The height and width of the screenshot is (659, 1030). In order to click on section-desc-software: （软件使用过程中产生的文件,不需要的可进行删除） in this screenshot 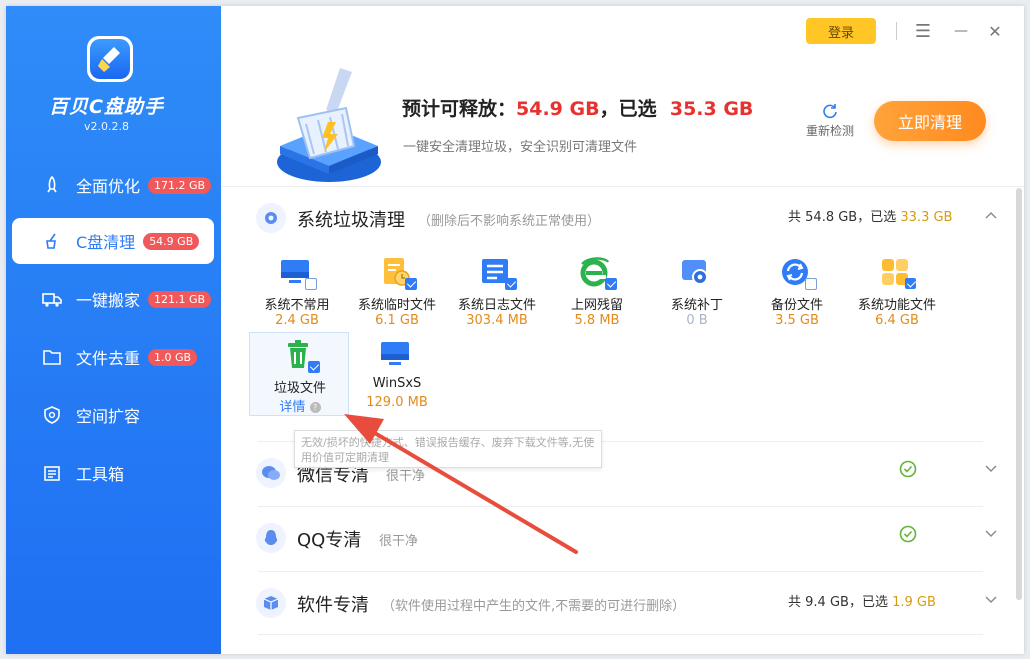, I will do `click(534, 606)`.